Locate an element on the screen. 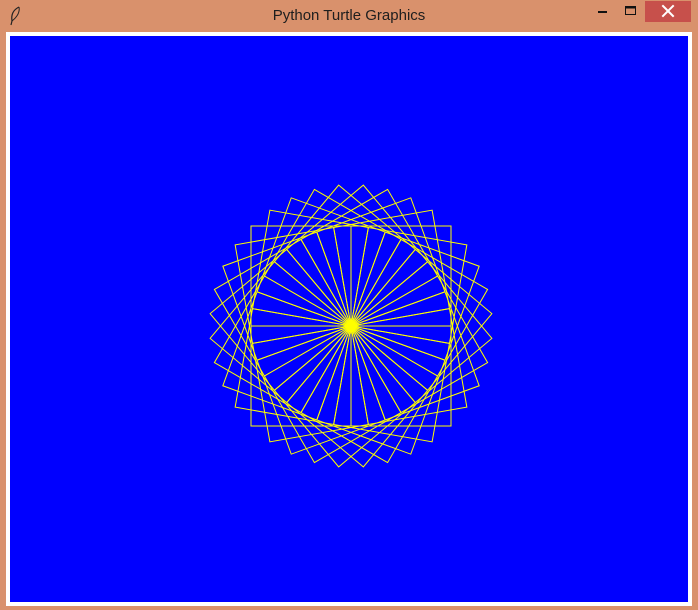 The height and width of the screenshot is (610, 698). minimize-button is located at coordinates (602, 11).